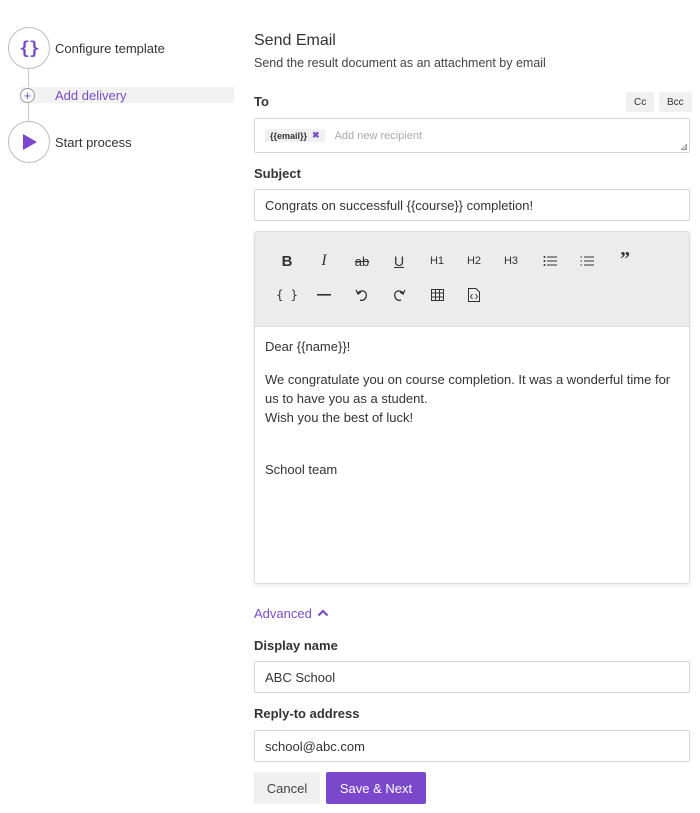 The image size is (700, 813). What do you see at coordinates (324, 261) in the screenshot?
I see `italic-button: I` at bounding box center [324, 261].